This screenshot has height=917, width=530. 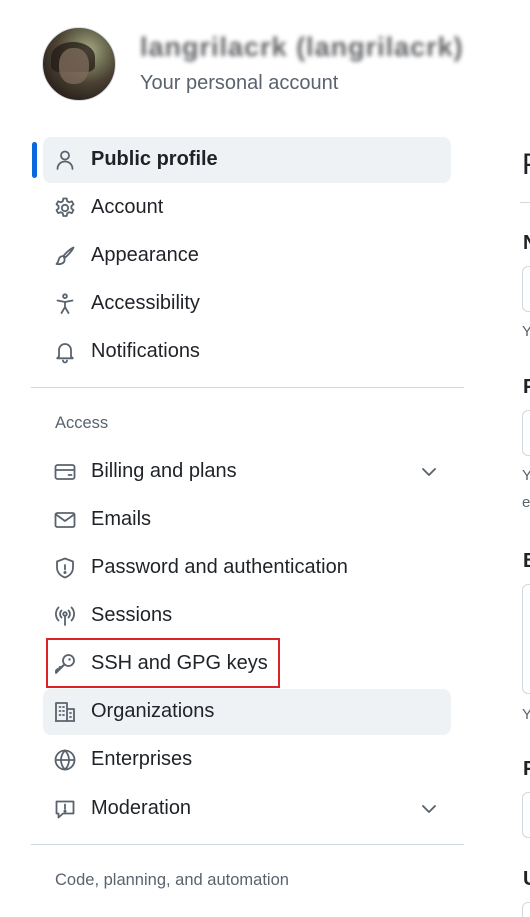 I want to click on annotation-highlight-box, so click(x=163, y=663).